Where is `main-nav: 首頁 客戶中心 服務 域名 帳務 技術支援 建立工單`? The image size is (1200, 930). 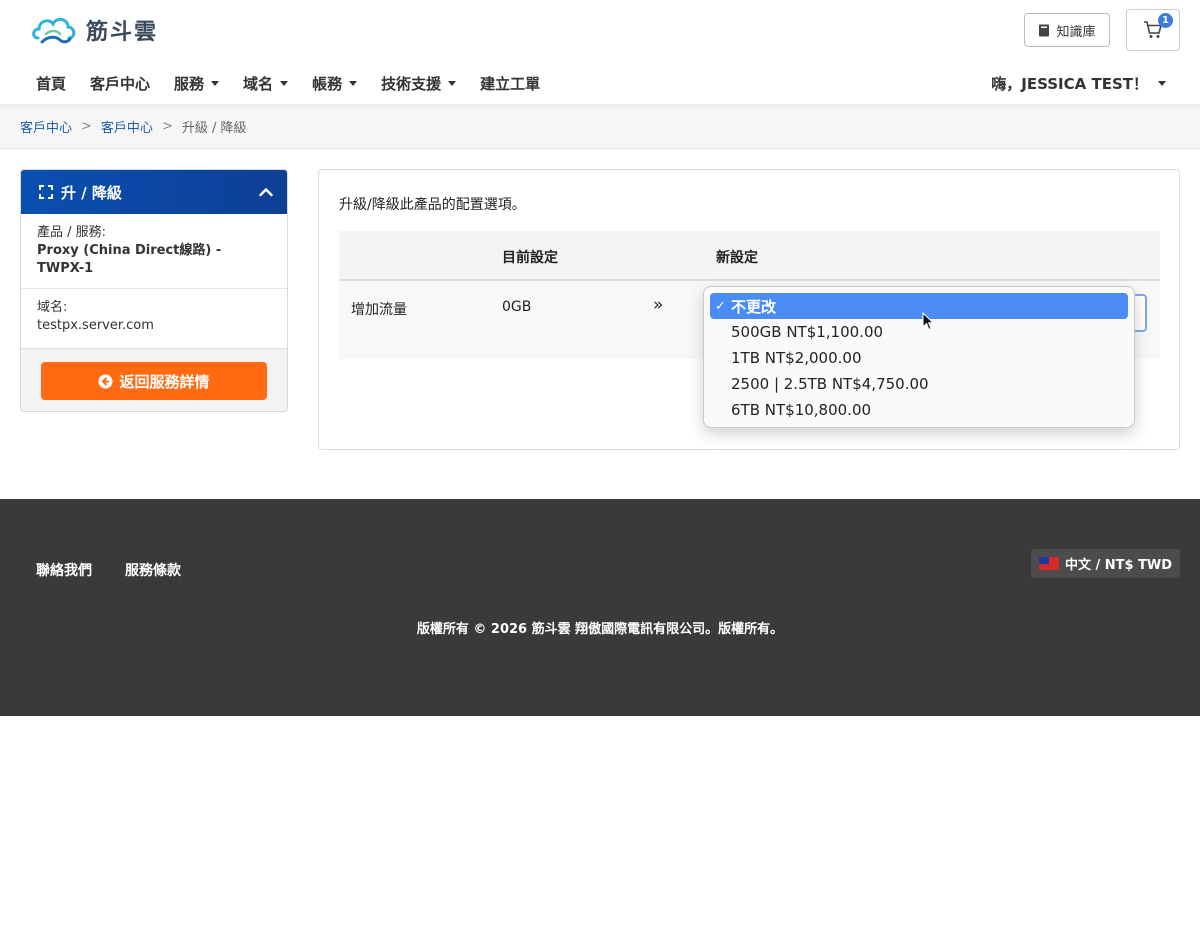
main-nav: 首頁 客戶中心 服務 域名 帳務 技術支援 建立工單 is located at coordinates (288, 83).